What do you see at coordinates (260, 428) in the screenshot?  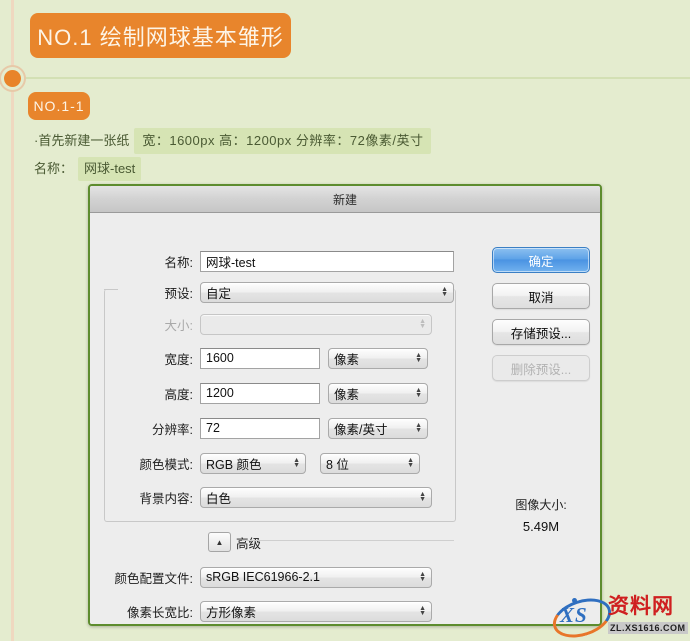 I see `resolution-input: 72` at bounding box center [260, 428].